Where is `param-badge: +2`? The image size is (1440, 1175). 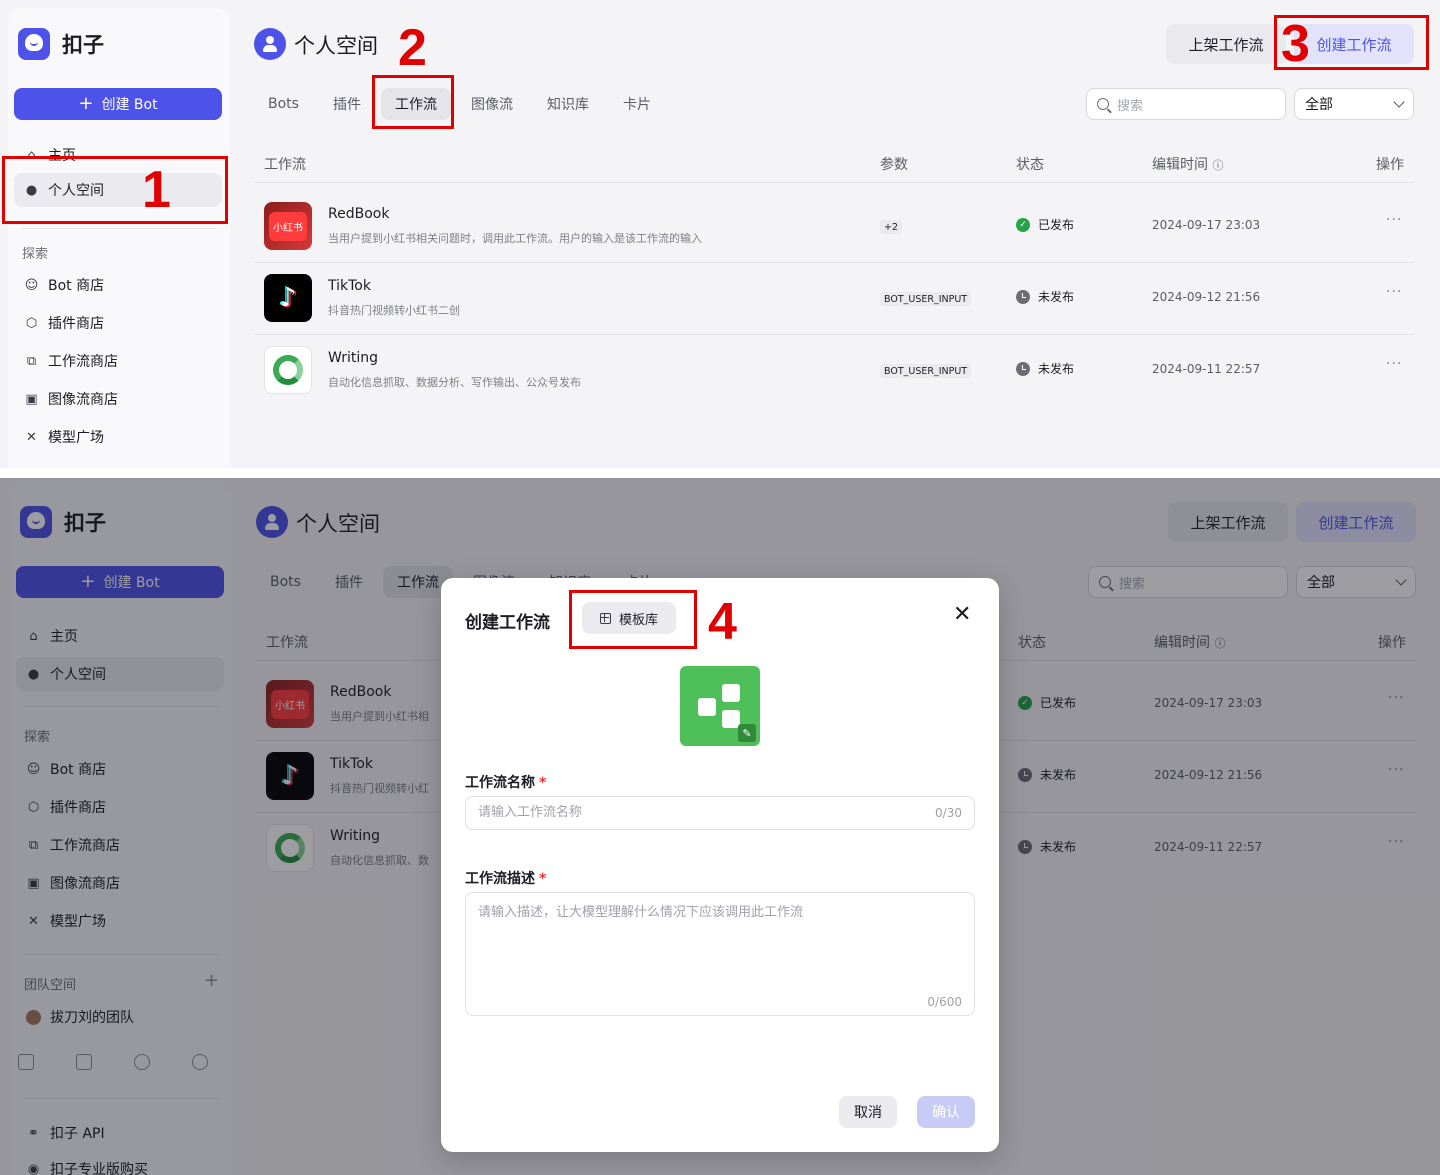 param-badge: +2 is located at coordinates (891, 227).